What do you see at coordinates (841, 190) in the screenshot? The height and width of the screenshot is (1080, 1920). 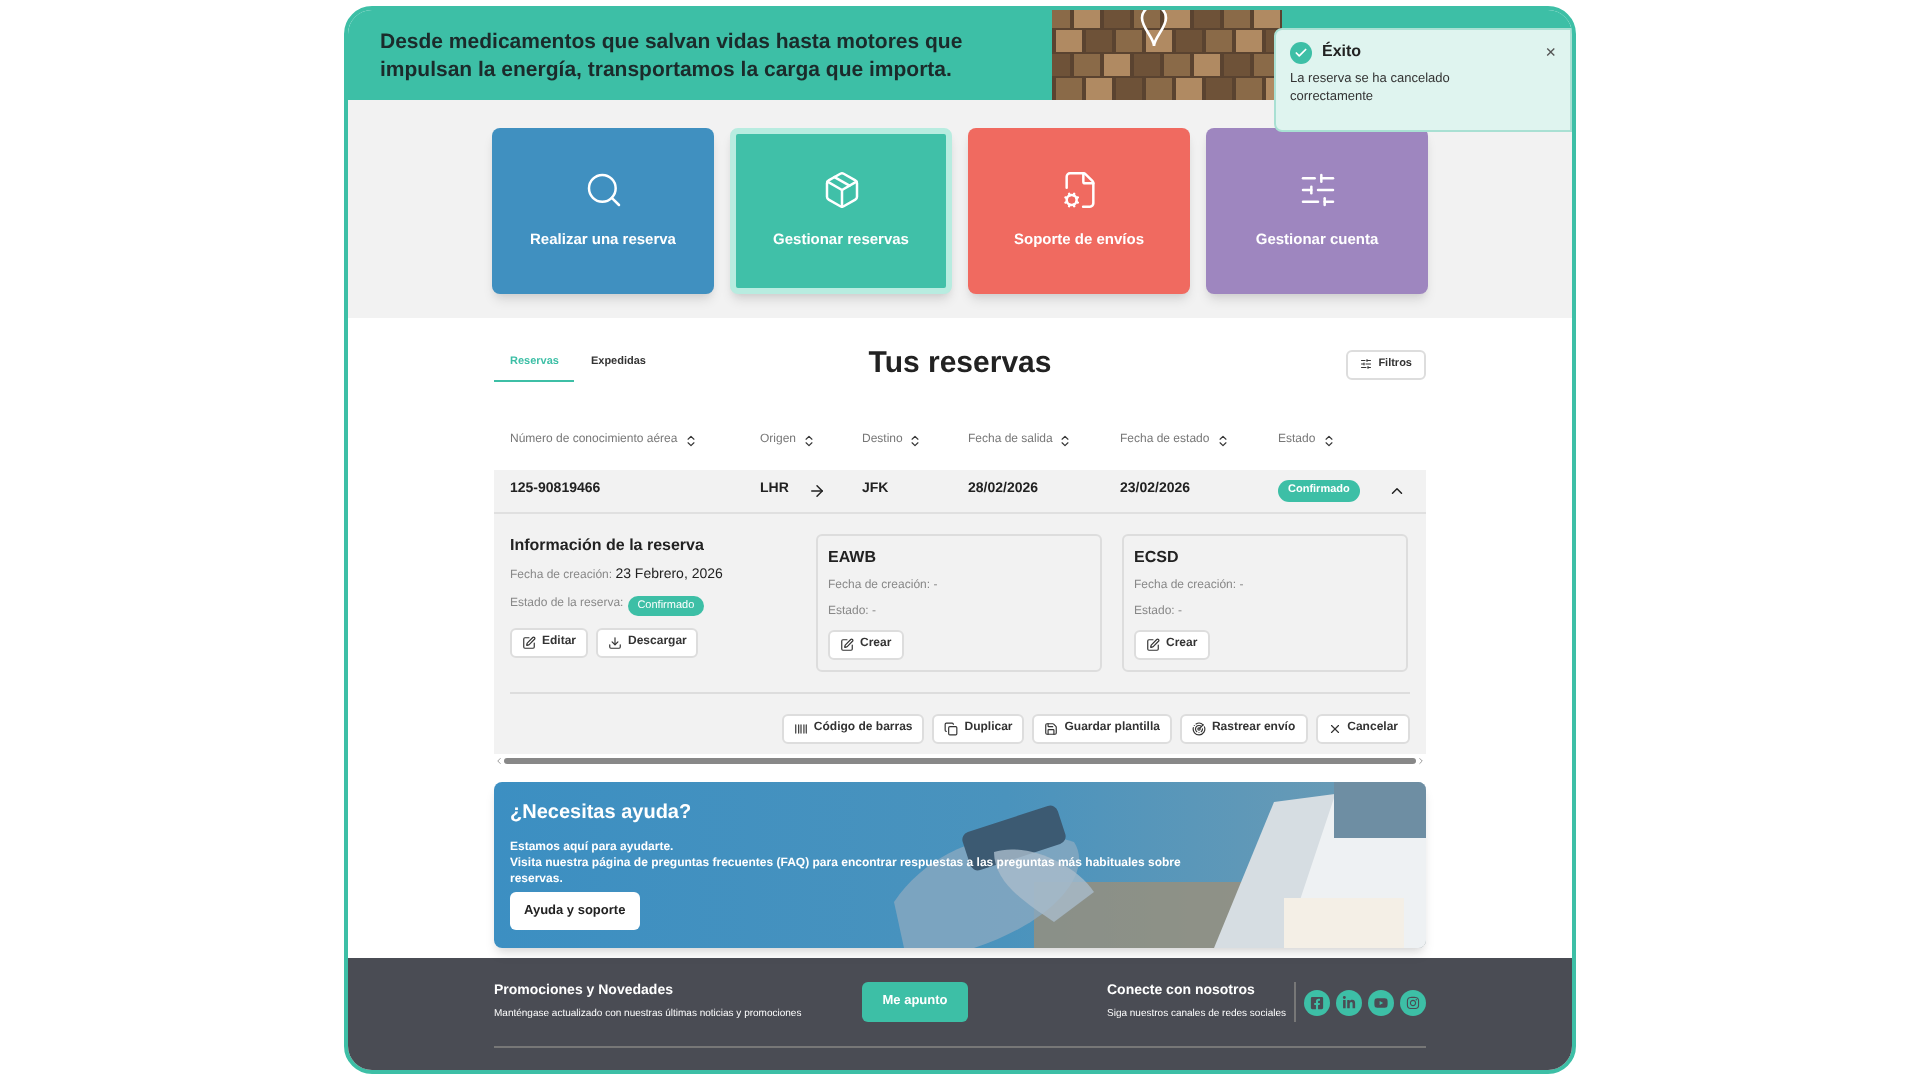 I see `box-icon` at bounding box center [841, 190].